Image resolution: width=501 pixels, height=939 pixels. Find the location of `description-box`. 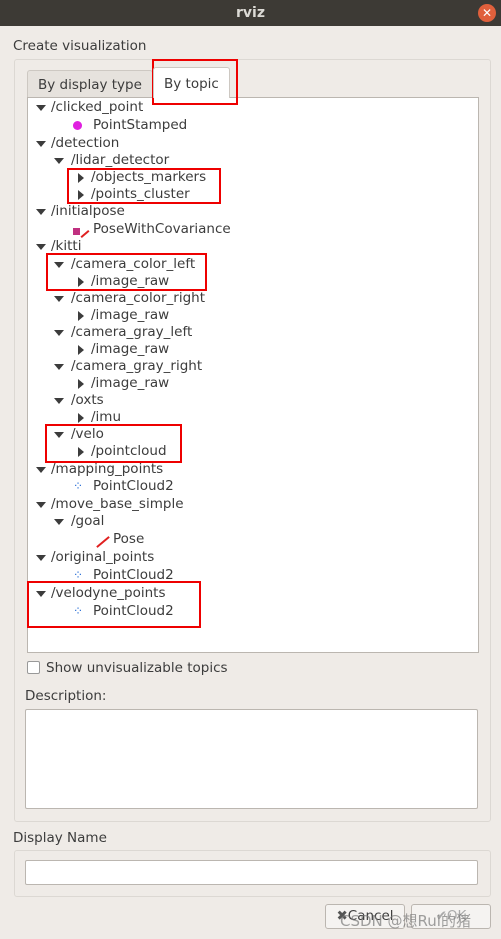

description-box is located at coordinates (251, 759).